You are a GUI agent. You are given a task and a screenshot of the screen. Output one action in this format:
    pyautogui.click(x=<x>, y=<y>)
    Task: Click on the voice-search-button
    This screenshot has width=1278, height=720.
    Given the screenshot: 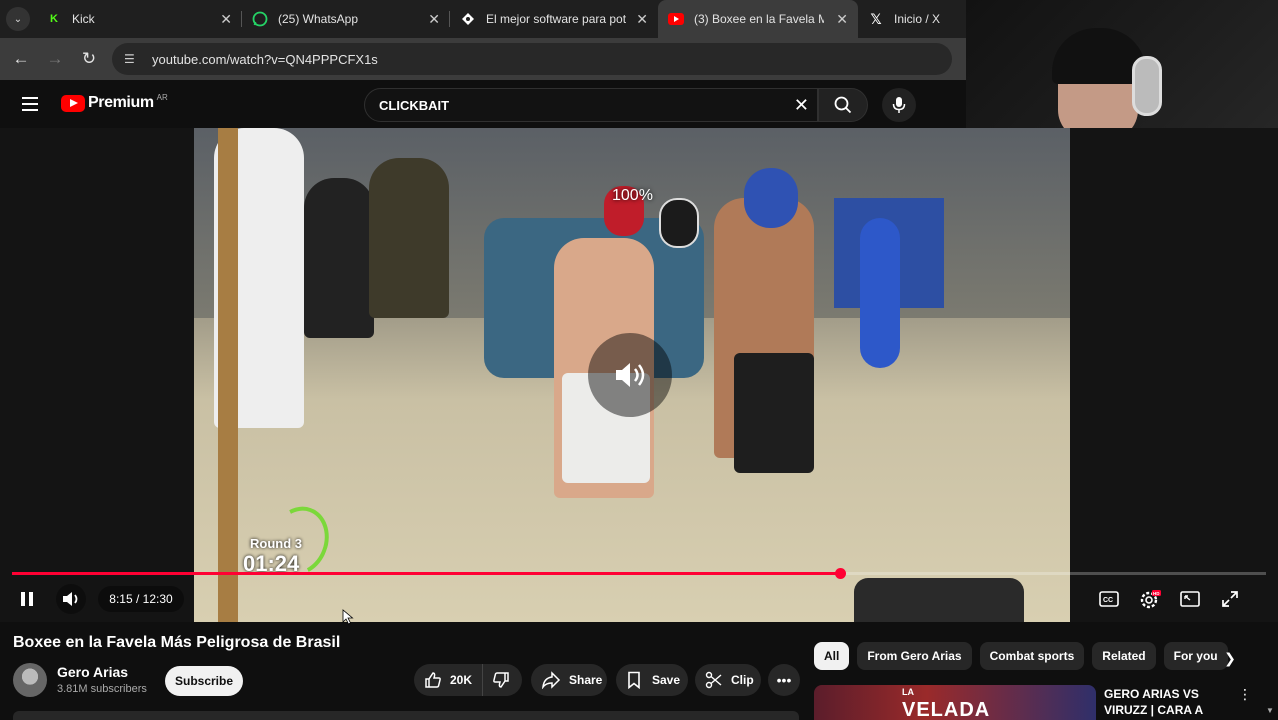 What is the action you would take?
    pyautogui.click(x=899, y=105)
    